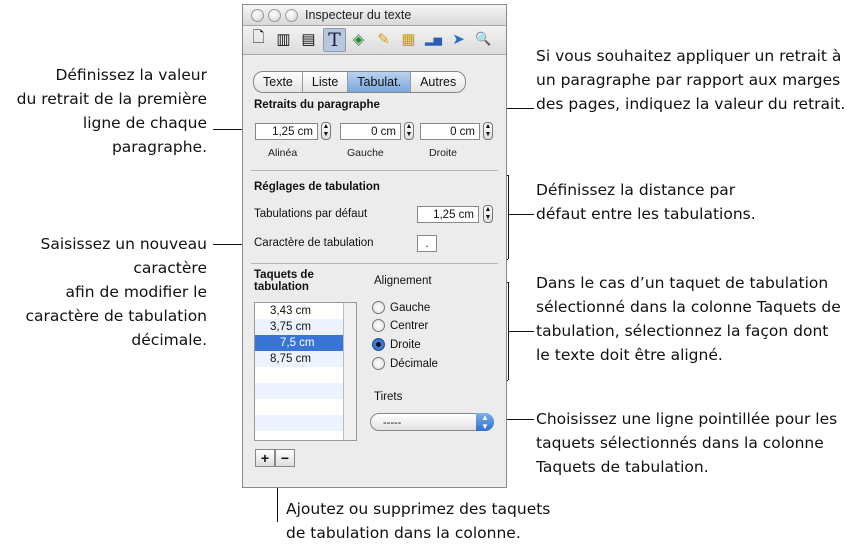 This screenshot has width=858, height=549. What do you see at coordinates (488, 131) in the screenshot?
I see `right-indent-stepper: ▲ ▼` at bounding box center [488, 131].